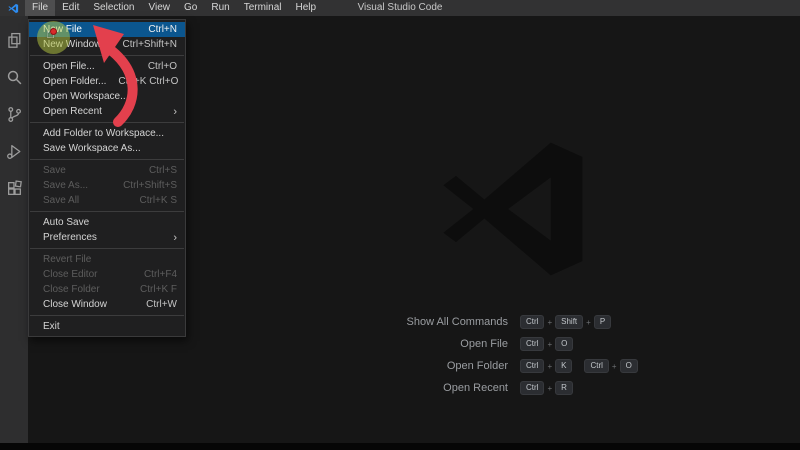  I want to click on menu-item-new-file: New File Ctrl+N, so click(107, 29).